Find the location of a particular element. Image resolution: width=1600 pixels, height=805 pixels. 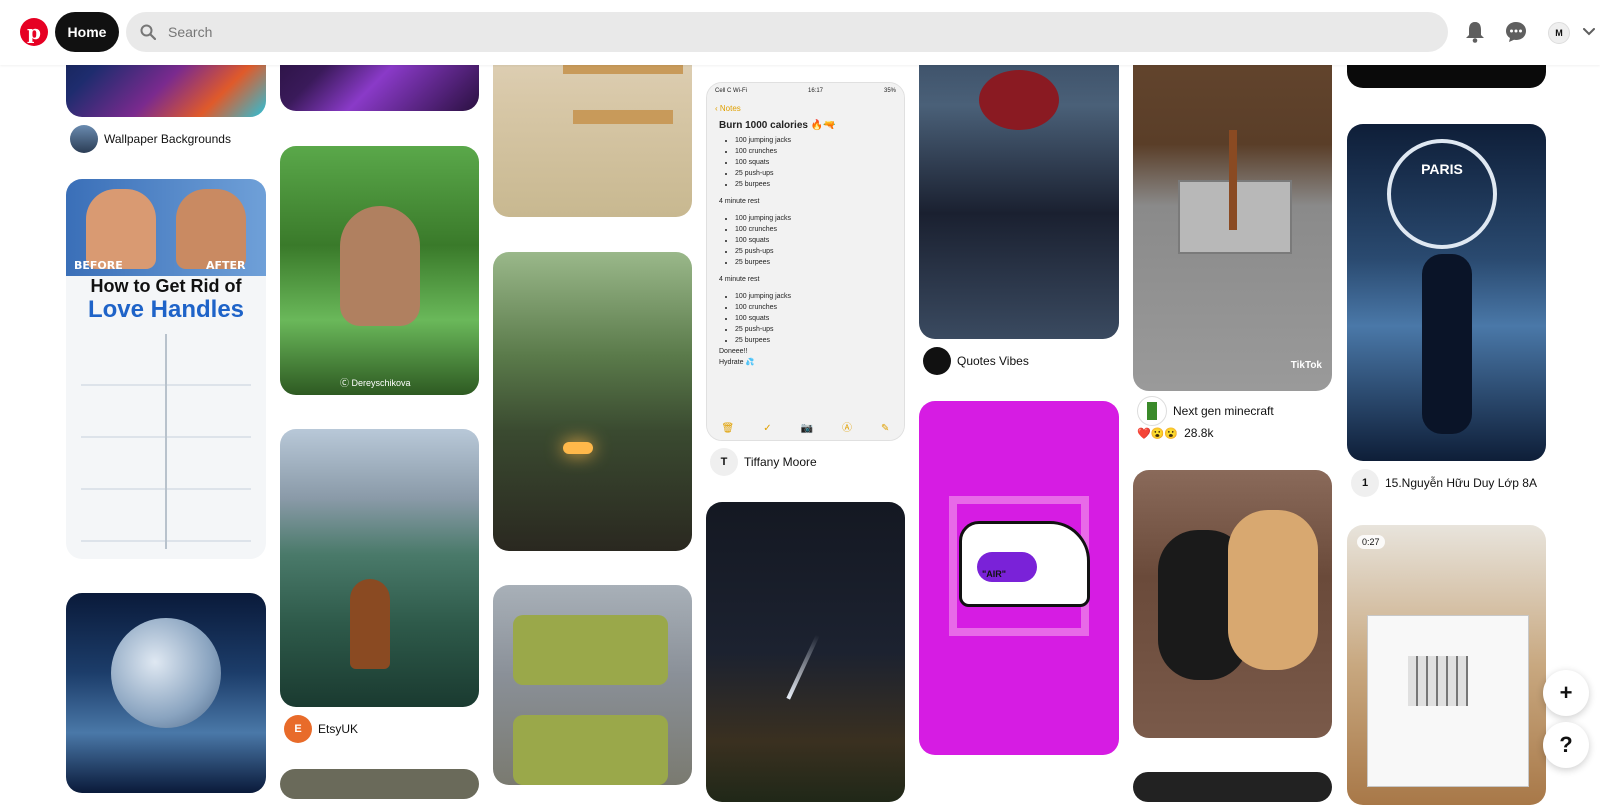

psg-crest-image: PARIS is located at coordinates (1442, 194).